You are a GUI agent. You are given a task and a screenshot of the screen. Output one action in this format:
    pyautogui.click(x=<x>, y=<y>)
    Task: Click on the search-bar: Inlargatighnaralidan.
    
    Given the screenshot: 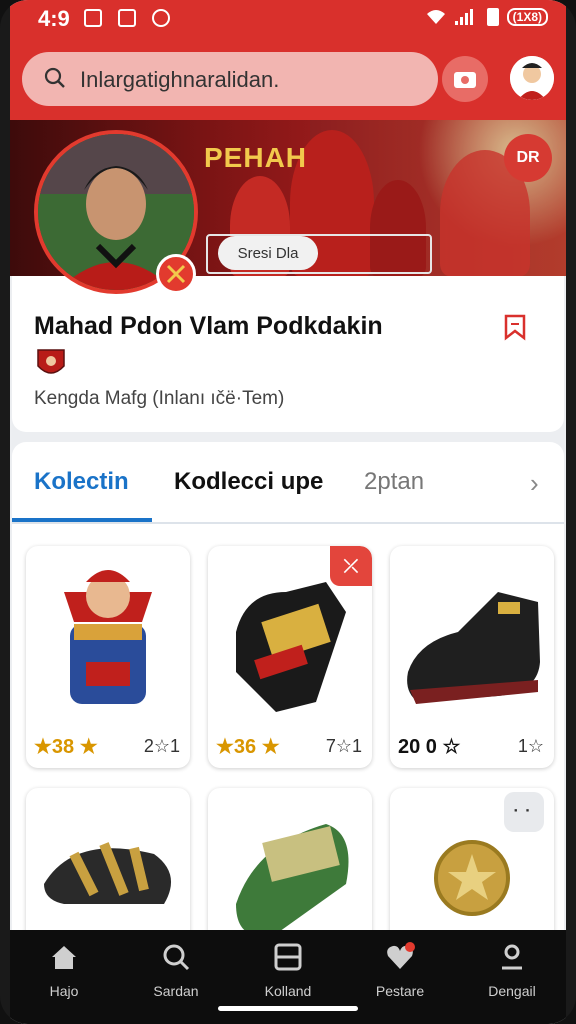 What is the action you would take?
    pyautogui.click(x=230, y=79)
    